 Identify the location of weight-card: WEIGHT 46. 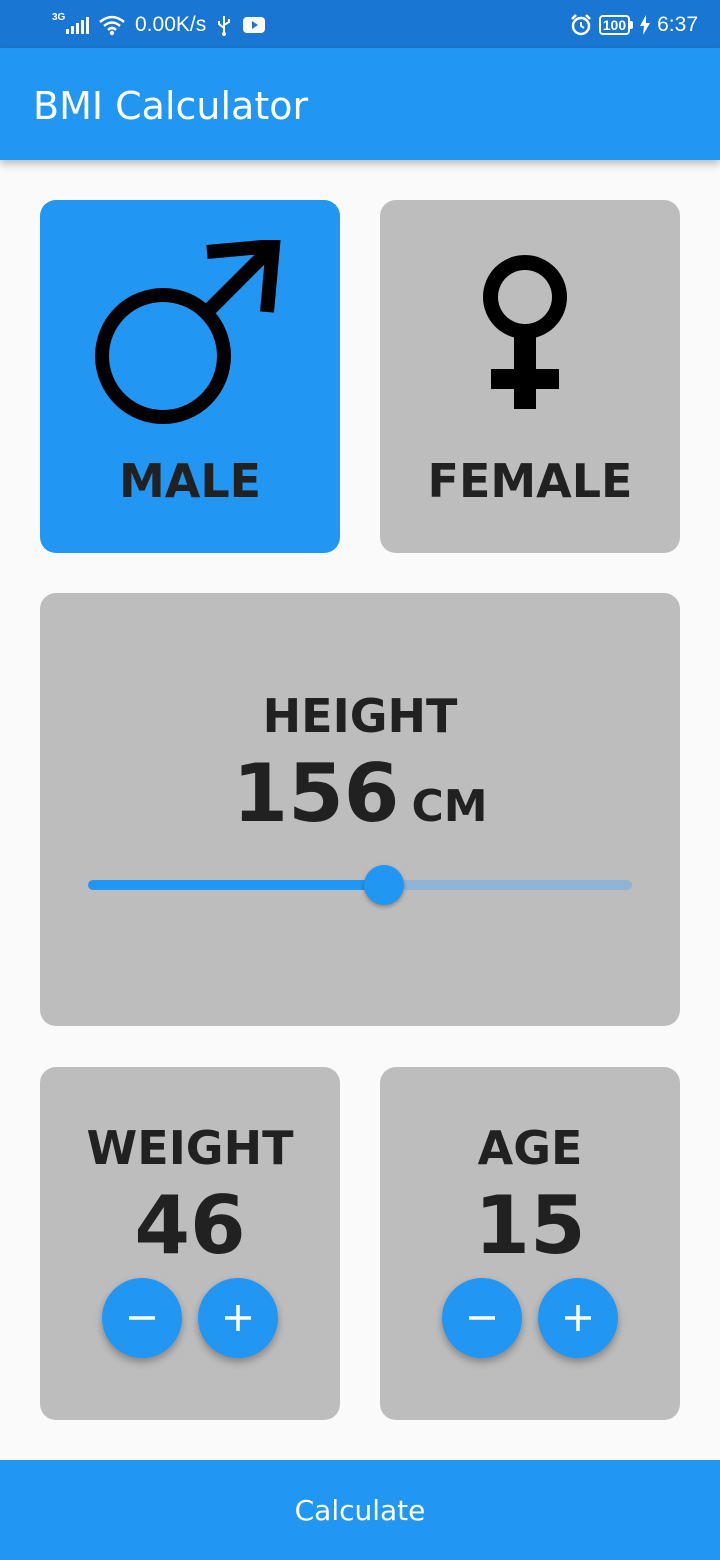
(190, 1243).